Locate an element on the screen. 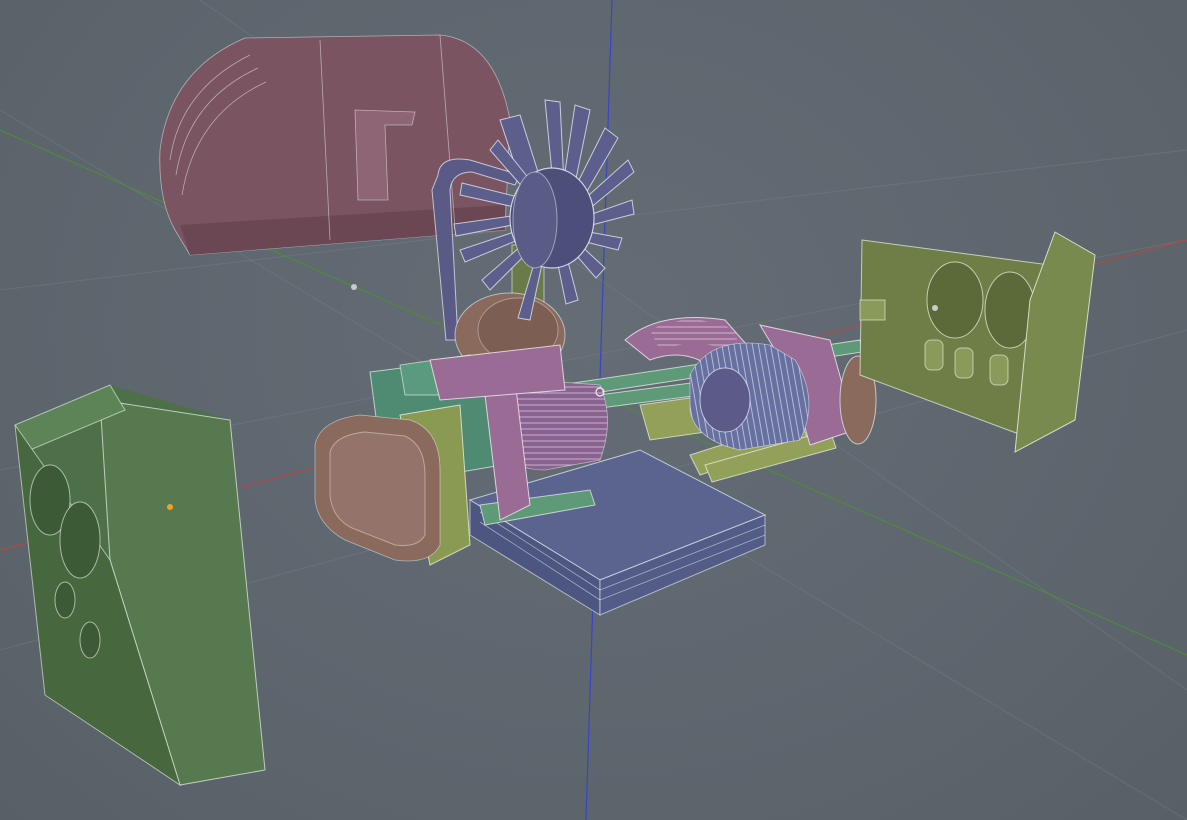 The image size is (1187, 820). left-gauge-panel is located at coordinates (140, 585).